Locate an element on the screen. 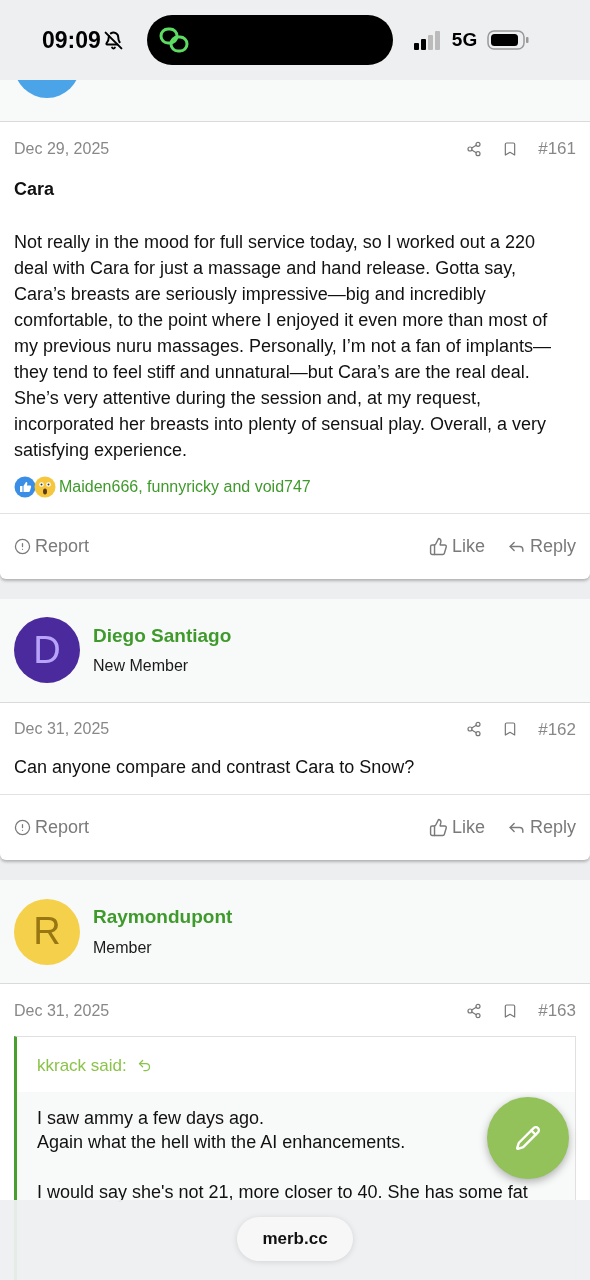 The height and width of the screenshot is (1280, 590). reactions-link: Maiden666, funnyricky and void747 is located at coordinates (185, 486).